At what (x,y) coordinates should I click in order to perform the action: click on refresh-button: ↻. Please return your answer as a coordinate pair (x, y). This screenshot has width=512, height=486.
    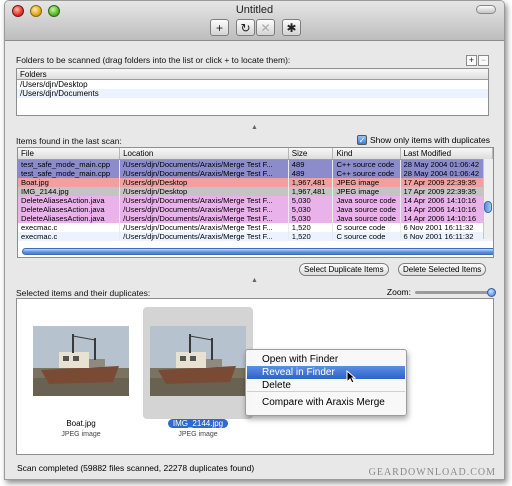
    Looking at the image, I should click on (245, 27).